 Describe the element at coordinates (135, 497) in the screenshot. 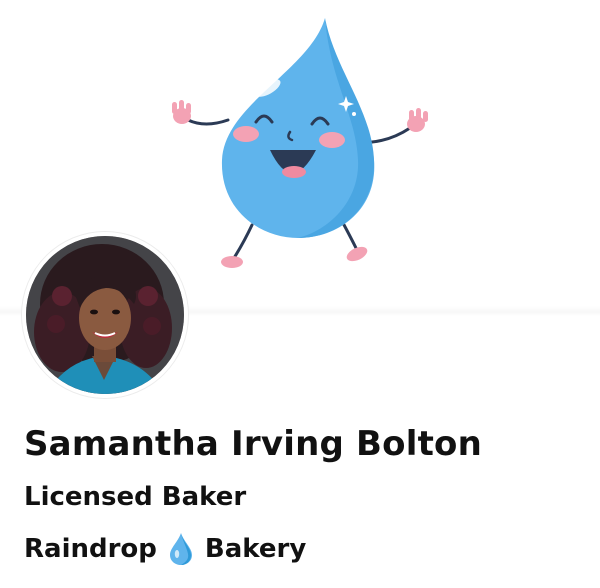

I see `profile-title: Licensed Baker` at that location.